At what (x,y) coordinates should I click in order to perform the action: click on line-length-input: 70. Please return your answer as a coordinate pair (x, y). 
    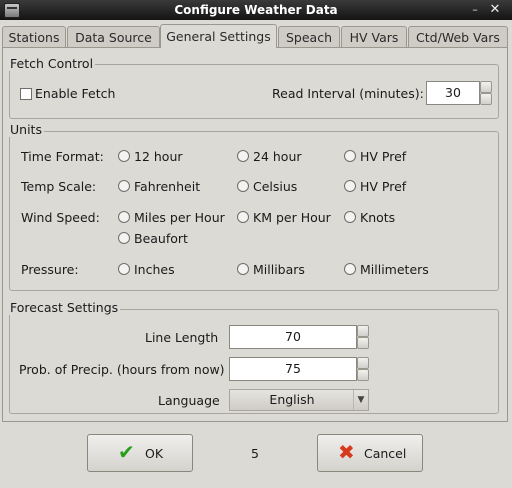
    Looking at the image, I should click on (293, 337).